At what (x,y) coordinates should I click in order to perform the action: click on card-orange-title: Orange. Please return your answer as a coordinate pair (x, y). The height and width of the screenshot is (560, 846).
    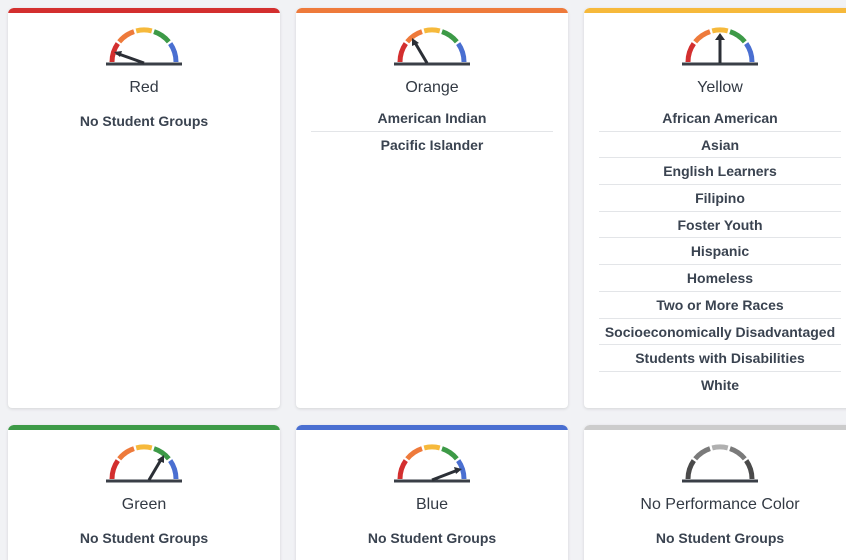
    Looking at the image, I should click on (432, 87).